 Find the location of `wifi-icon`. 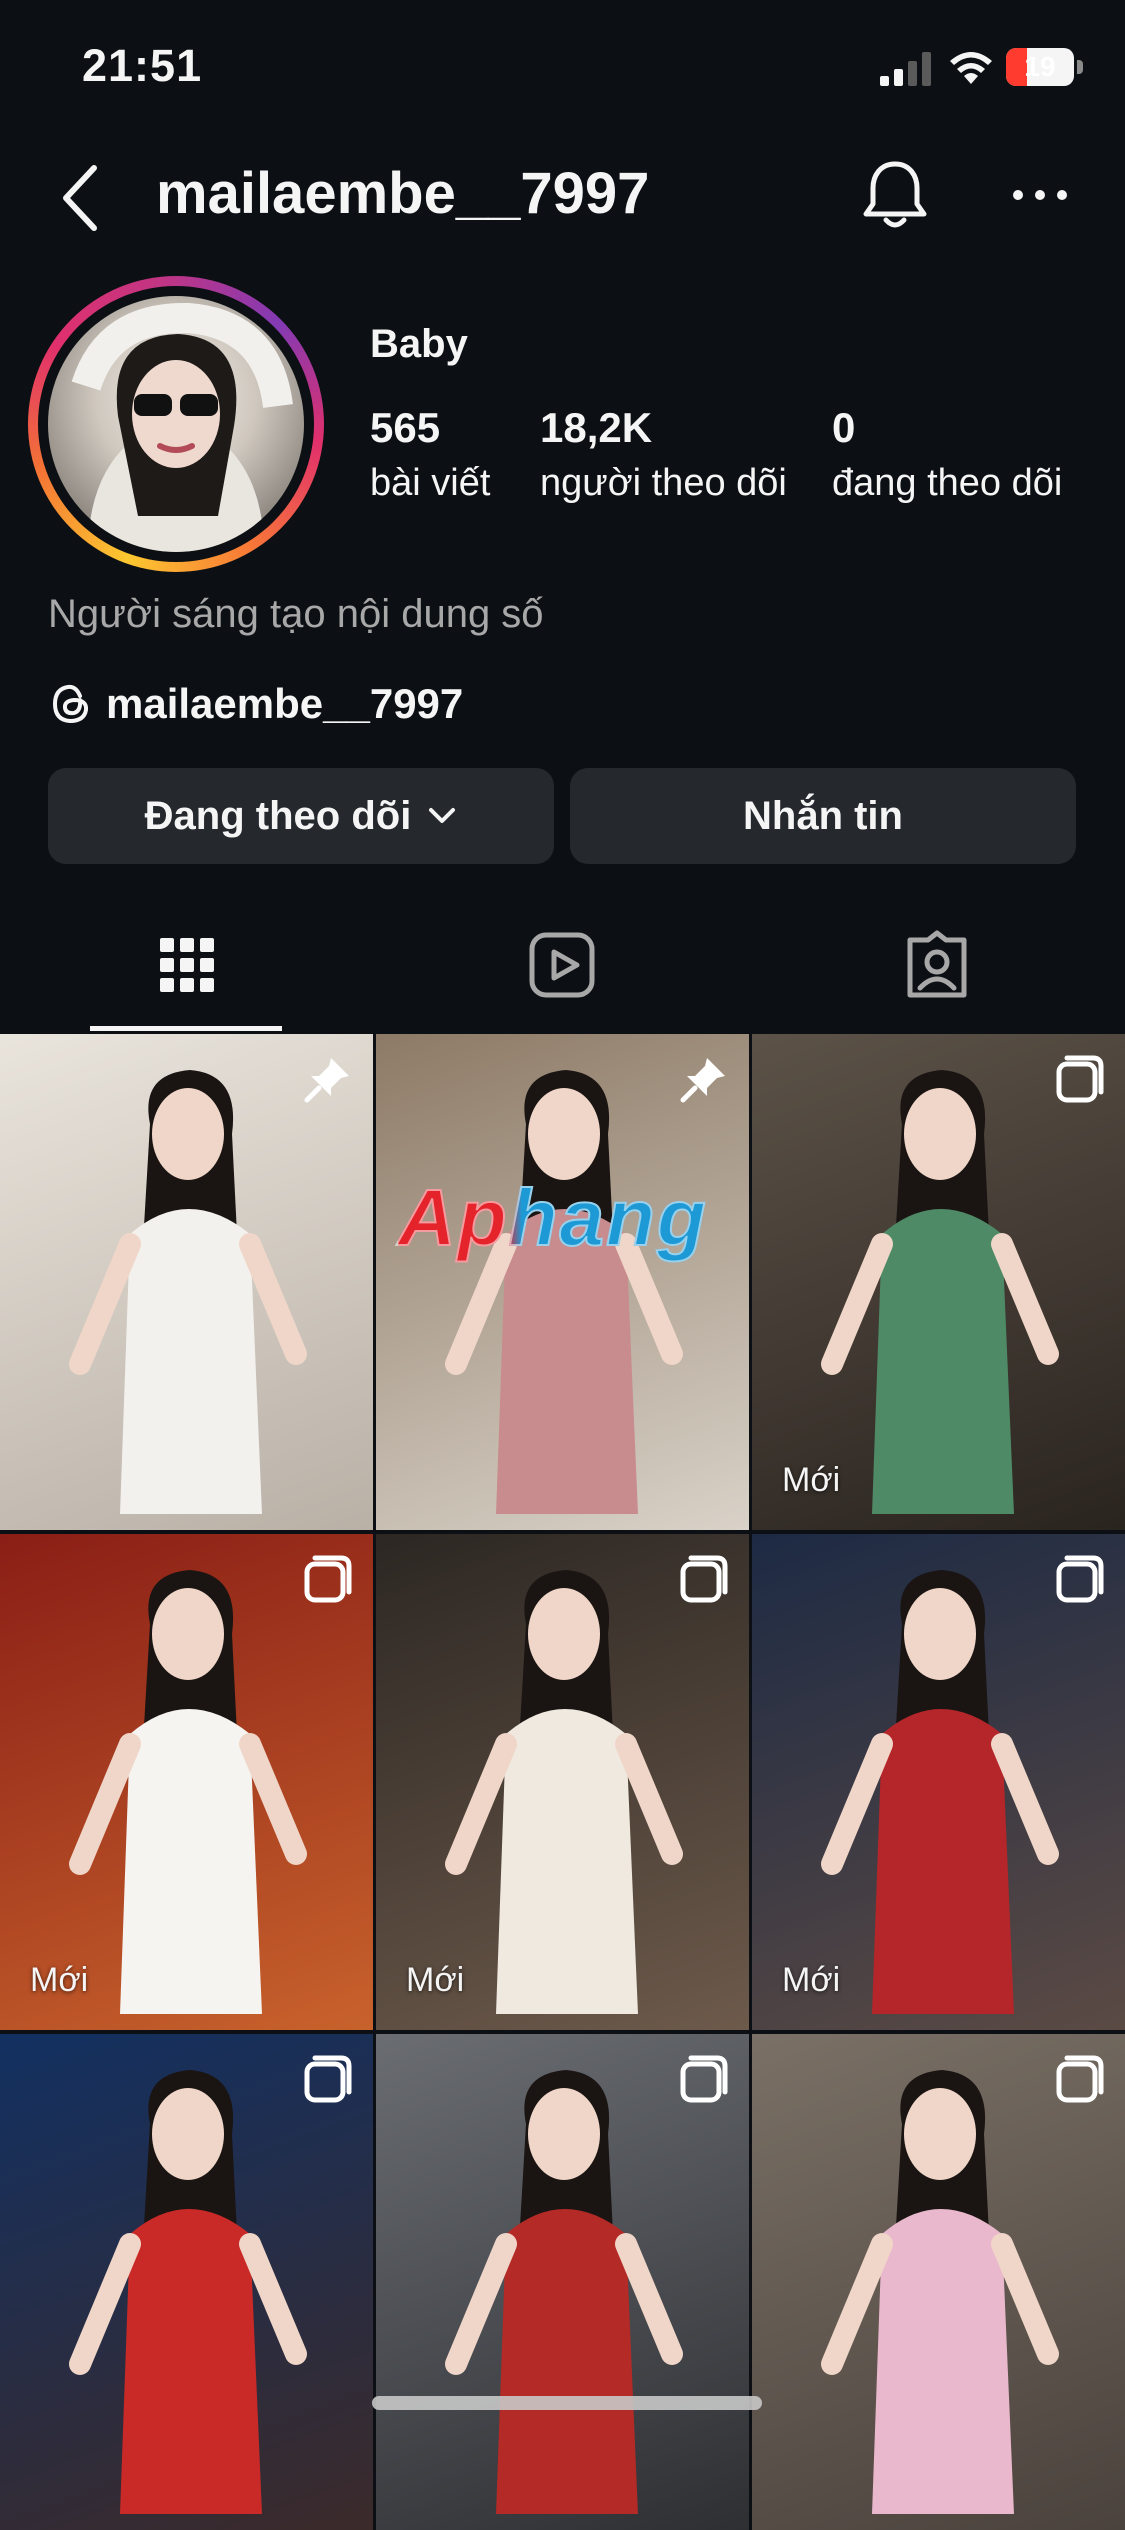

wifi-icon is located at coordinates (971, 68).